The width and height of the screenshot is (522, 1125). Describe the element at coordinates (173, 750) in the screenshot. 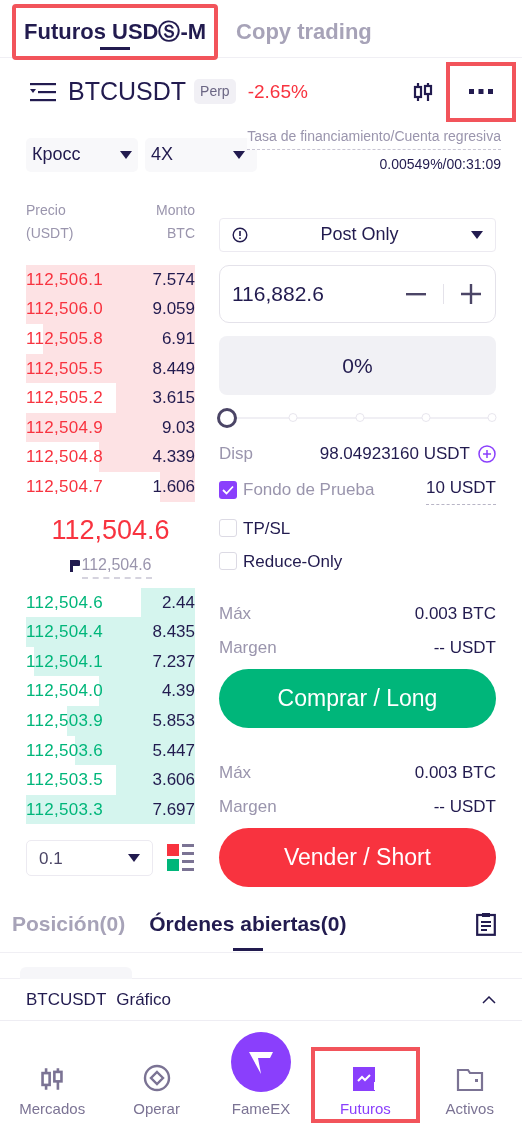

I see `amount-cell-text: 5.447` at that location.